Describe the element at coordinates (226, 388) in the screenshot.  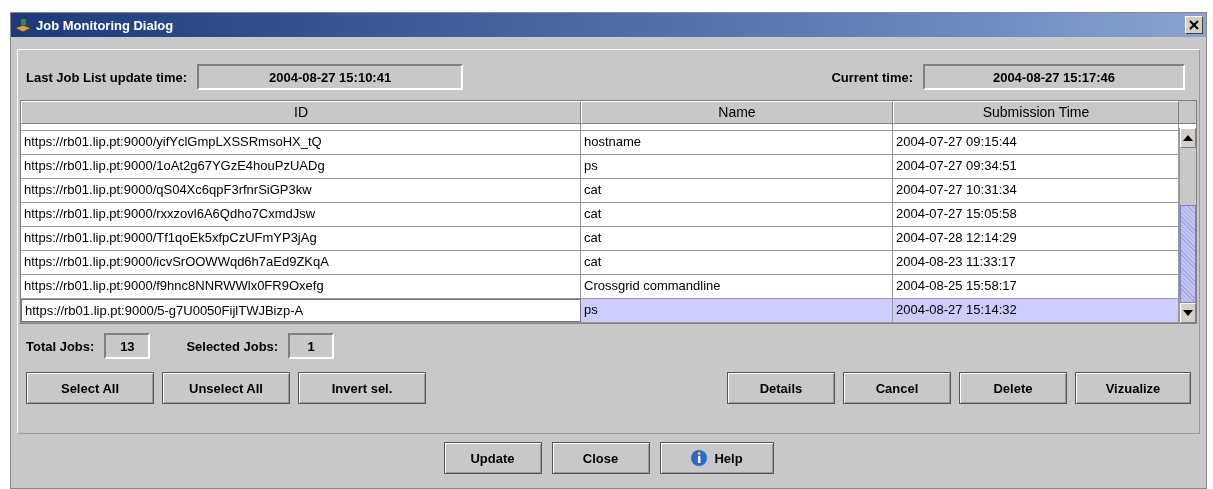
I see `selection-button: Unselect All` at that location.